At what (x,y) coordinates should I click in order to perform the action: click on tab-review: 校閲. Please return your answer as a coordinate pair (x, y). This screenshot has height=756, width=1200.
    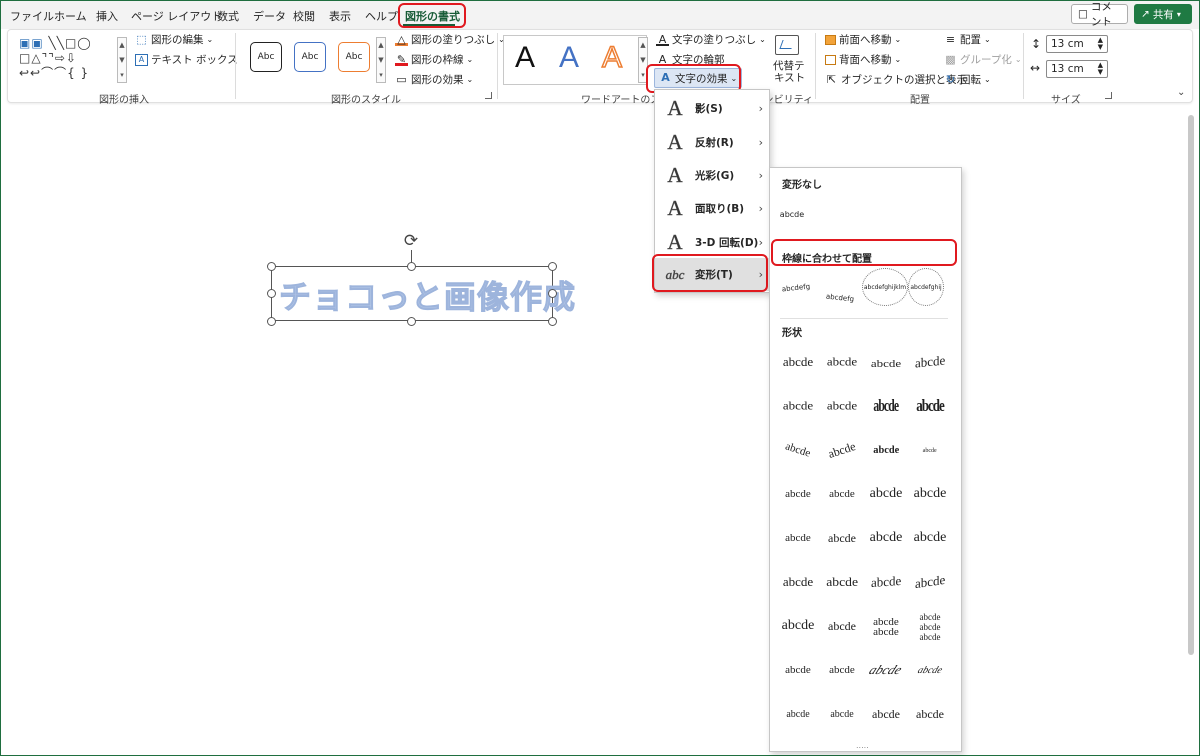
    Looking at the image, I should click on (304, 16).